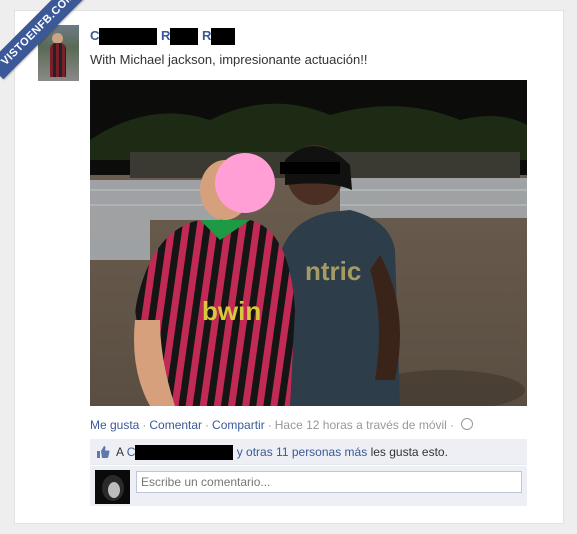  I want to click on like-link: Me gusta, so click(114, 425).